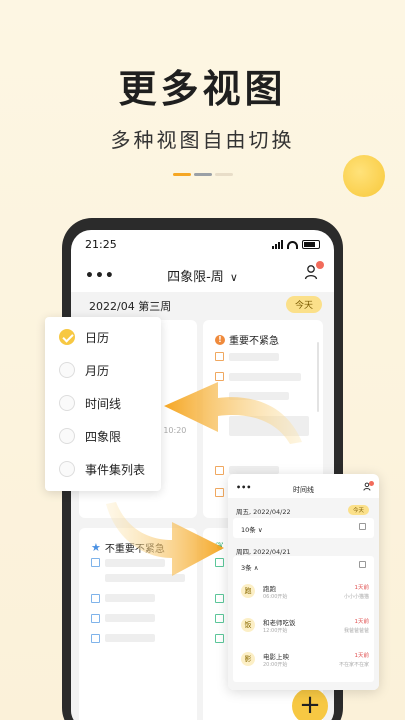 The width and height of the screenshot is (405, 720). I want to click on view-switcher: 四象限-周 ∨, so click(202, 275).